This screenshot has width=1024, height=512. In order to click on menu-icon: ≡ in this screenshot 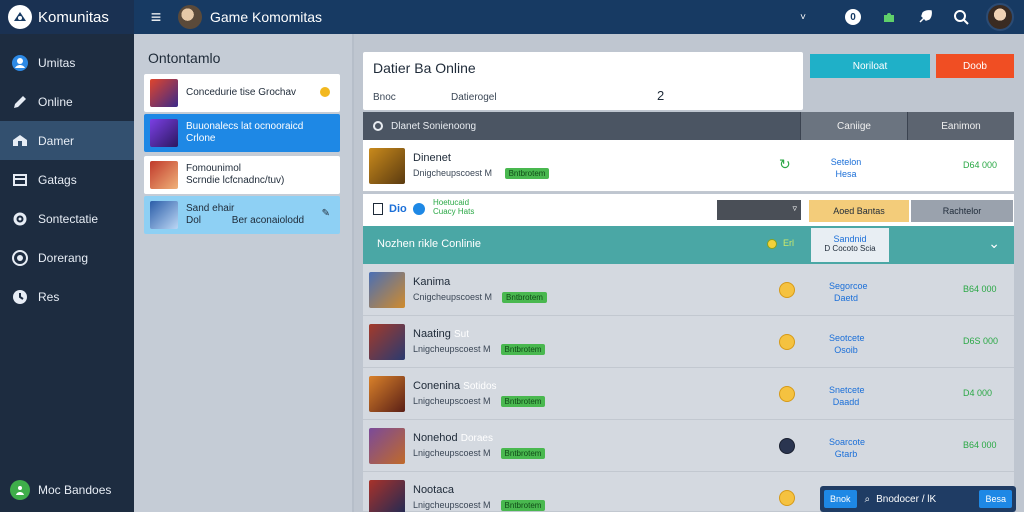, I will do `click(156, 17)`.